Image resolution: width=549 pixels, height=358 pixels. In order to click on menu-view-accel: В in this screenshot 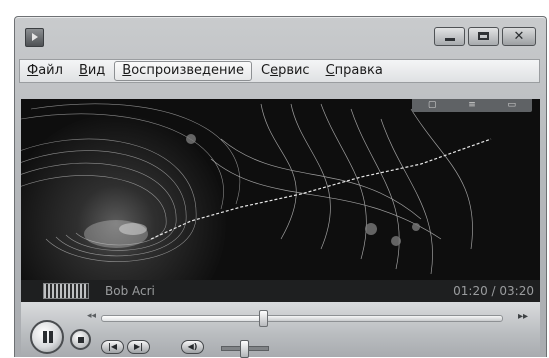, I will do `click(83, 70)`.